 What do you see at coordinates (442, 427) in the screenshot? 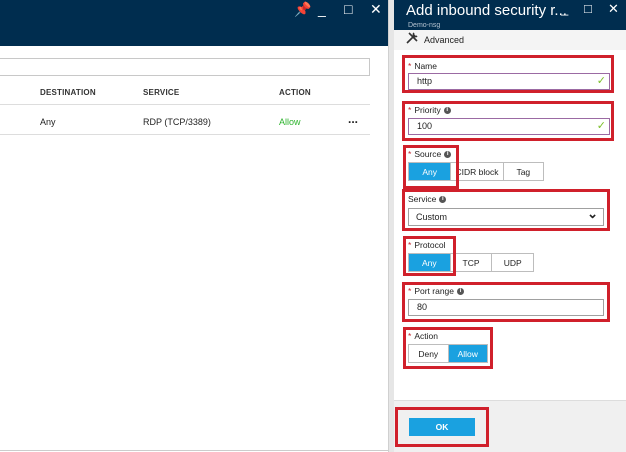
I see `ok-button: OK` at bounding box center [442, 427].